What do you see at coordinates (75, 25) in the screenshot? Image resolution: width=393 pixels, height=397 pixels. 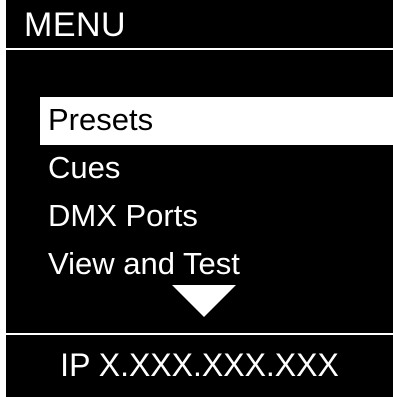 I see `page-title: MENU` at bounding box center [75, 25].